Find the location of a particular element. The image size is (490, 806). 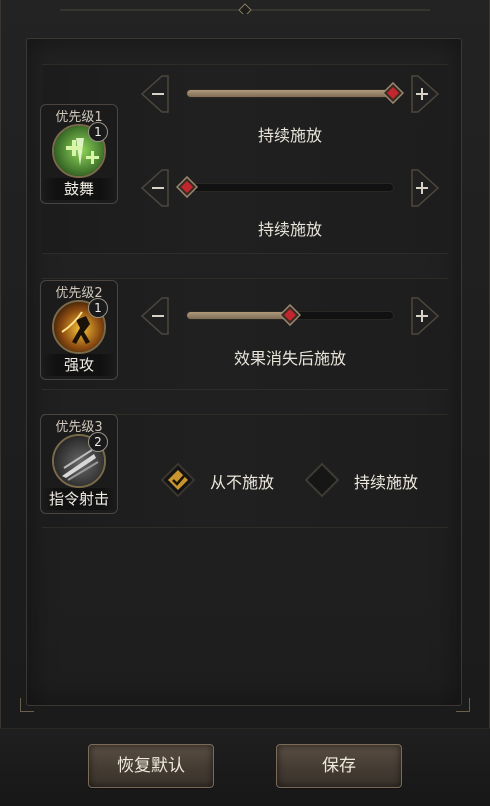

bottom-bar is located at coordinates (245, 767).